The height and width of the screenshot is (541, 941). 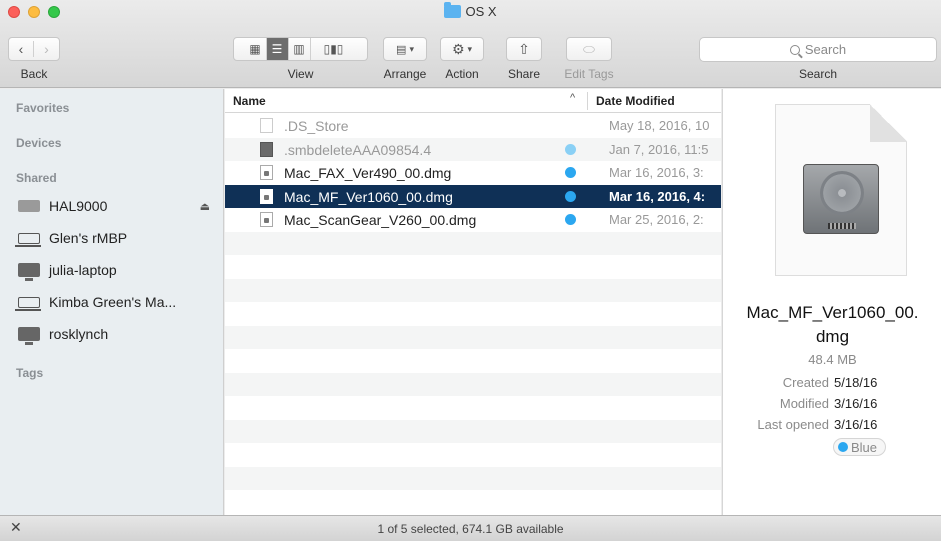 What do you see at coordinates (794, 49) in the screenshot?
I see `search-icon` at bounding box center [794, 49].